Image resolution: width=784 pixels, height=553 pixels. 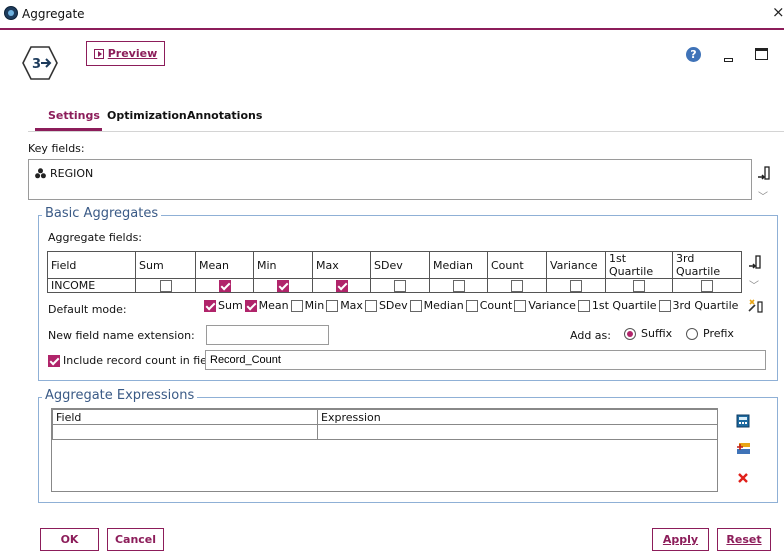 What do you see at coordinates (273, 305) in the screenshot?
I see `checkbox-label: Mean` at bounding box center [273, 305].